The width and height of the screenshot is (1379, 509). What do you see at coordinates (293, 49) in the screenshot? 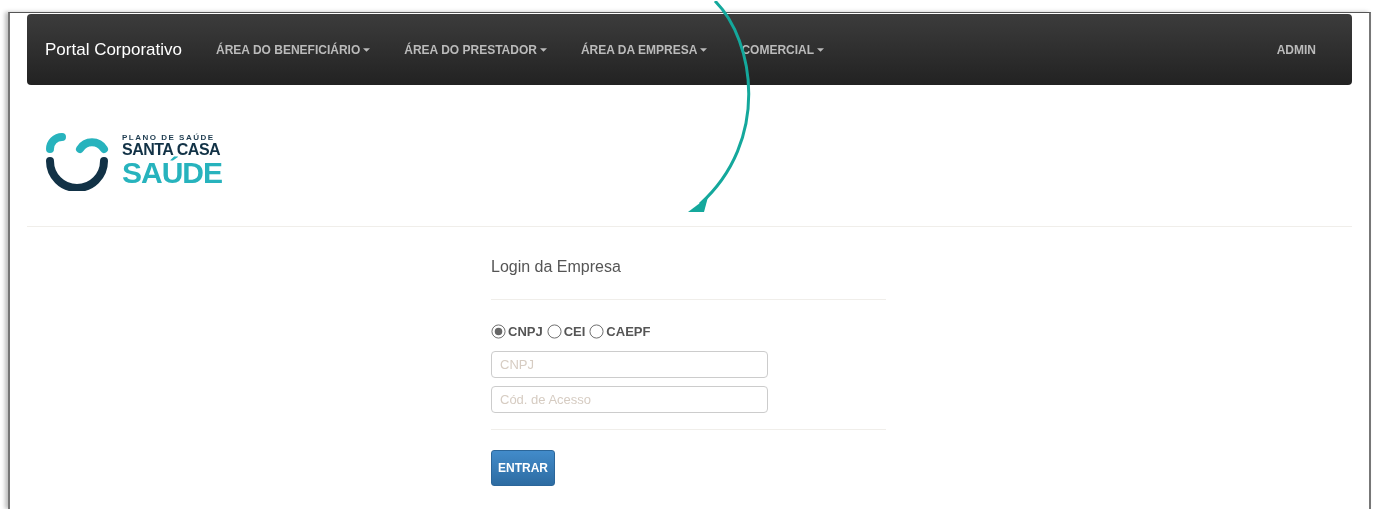
I see `nav-menu: ÁREA DO BENEFICIÁRIO` at bounding box center [293, 49].